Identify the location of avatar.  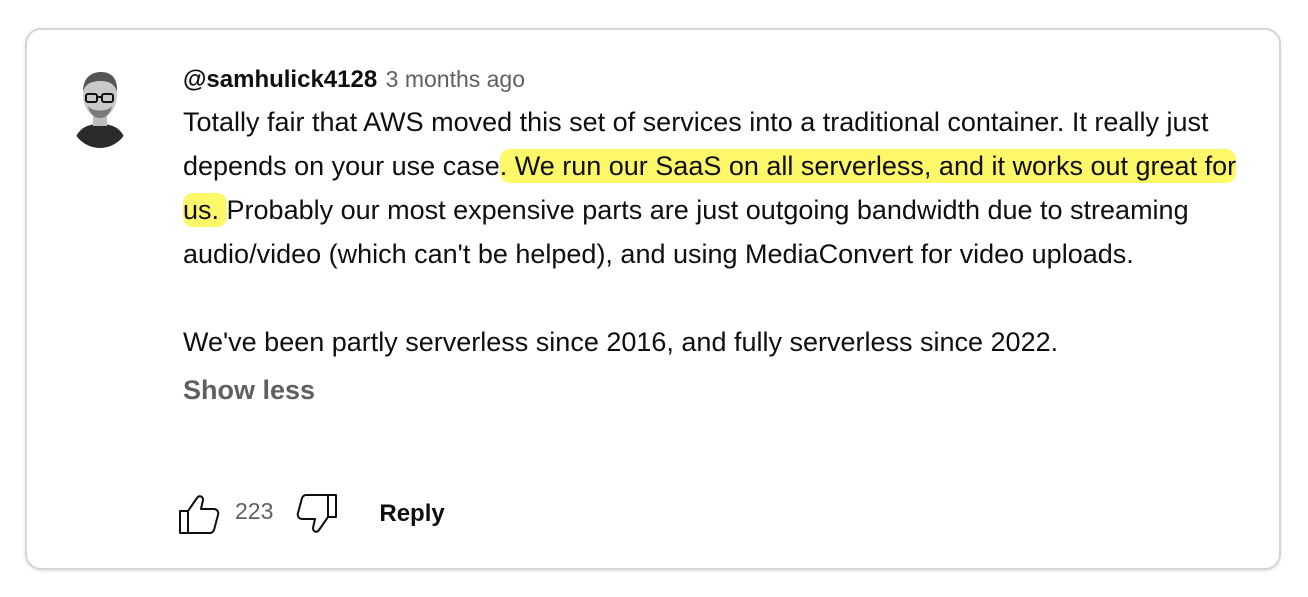
(100, 104).